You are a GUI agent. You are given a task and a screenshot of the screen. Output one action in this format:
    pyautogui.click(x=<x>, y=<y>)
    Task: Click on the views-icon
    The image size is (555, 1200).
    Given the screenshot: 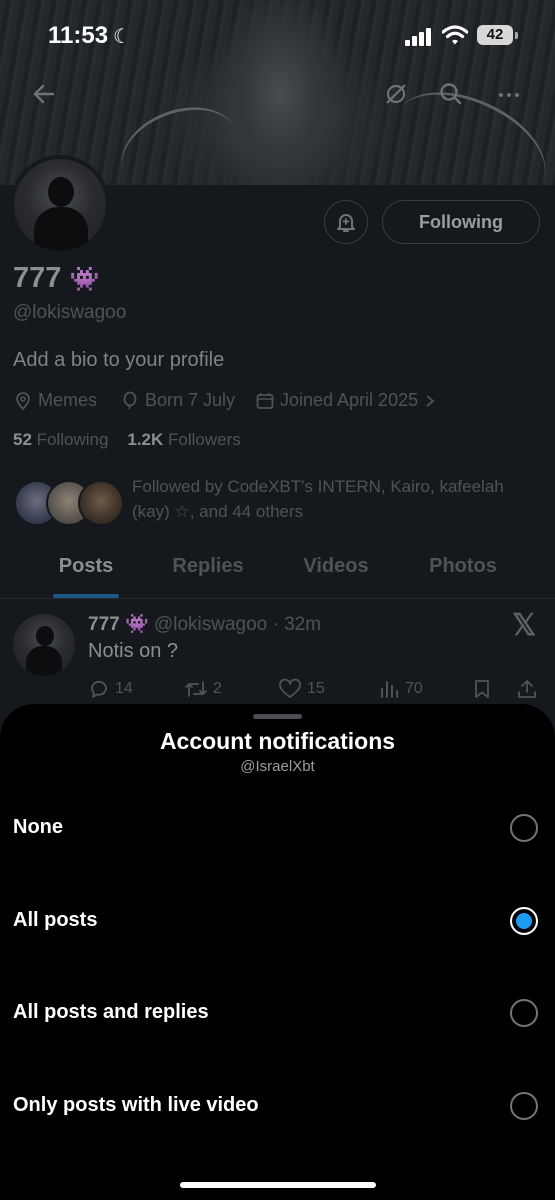 What is the action you would take?
    pyautogui.click(x=389, y=689)
    